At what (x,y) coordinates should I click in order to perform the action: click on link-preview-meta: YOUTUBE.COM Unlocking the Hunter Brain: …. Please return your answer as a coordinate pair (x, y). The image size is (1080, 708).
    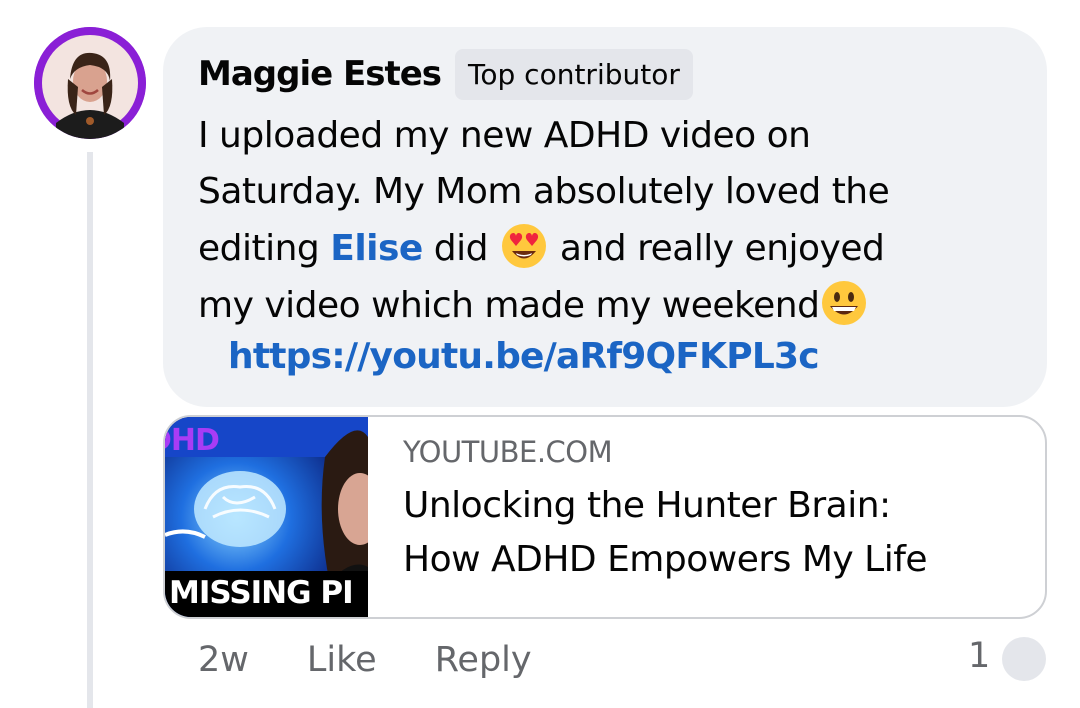
    Looking at the image, I should click on (665, 511).